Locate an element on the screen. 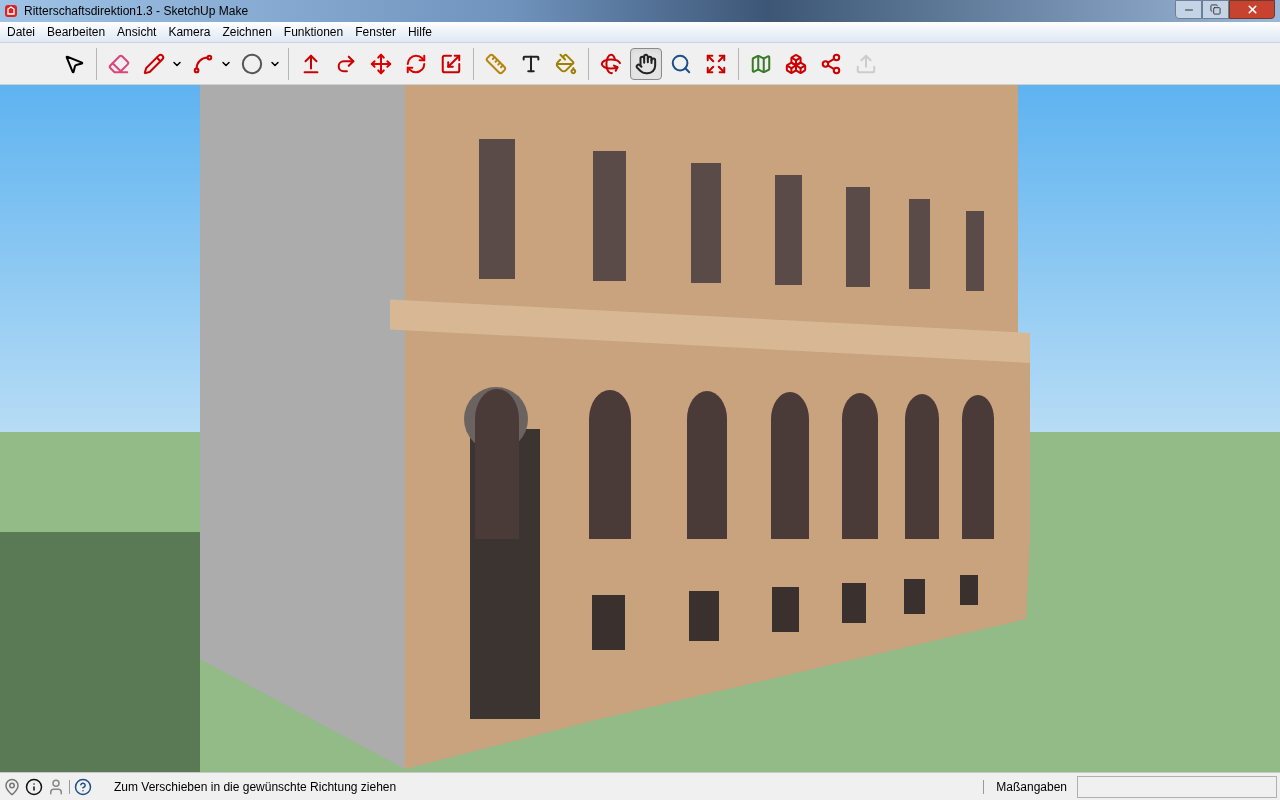 The height and width of the screenshot is (800, 1280). share-icon is located at coordinates (831, 63).